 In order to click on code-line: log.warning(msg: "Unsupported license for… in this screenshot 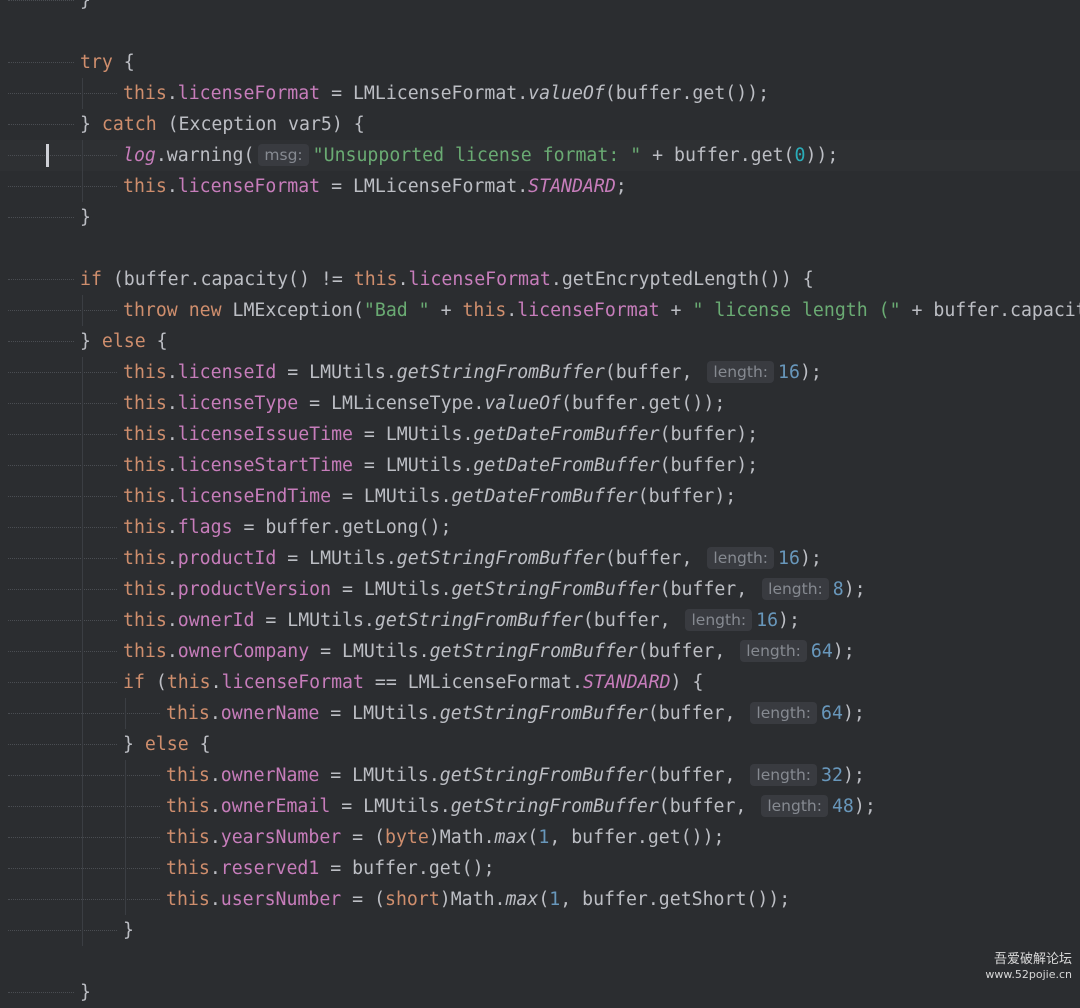, I will do `click(540, 155)`.